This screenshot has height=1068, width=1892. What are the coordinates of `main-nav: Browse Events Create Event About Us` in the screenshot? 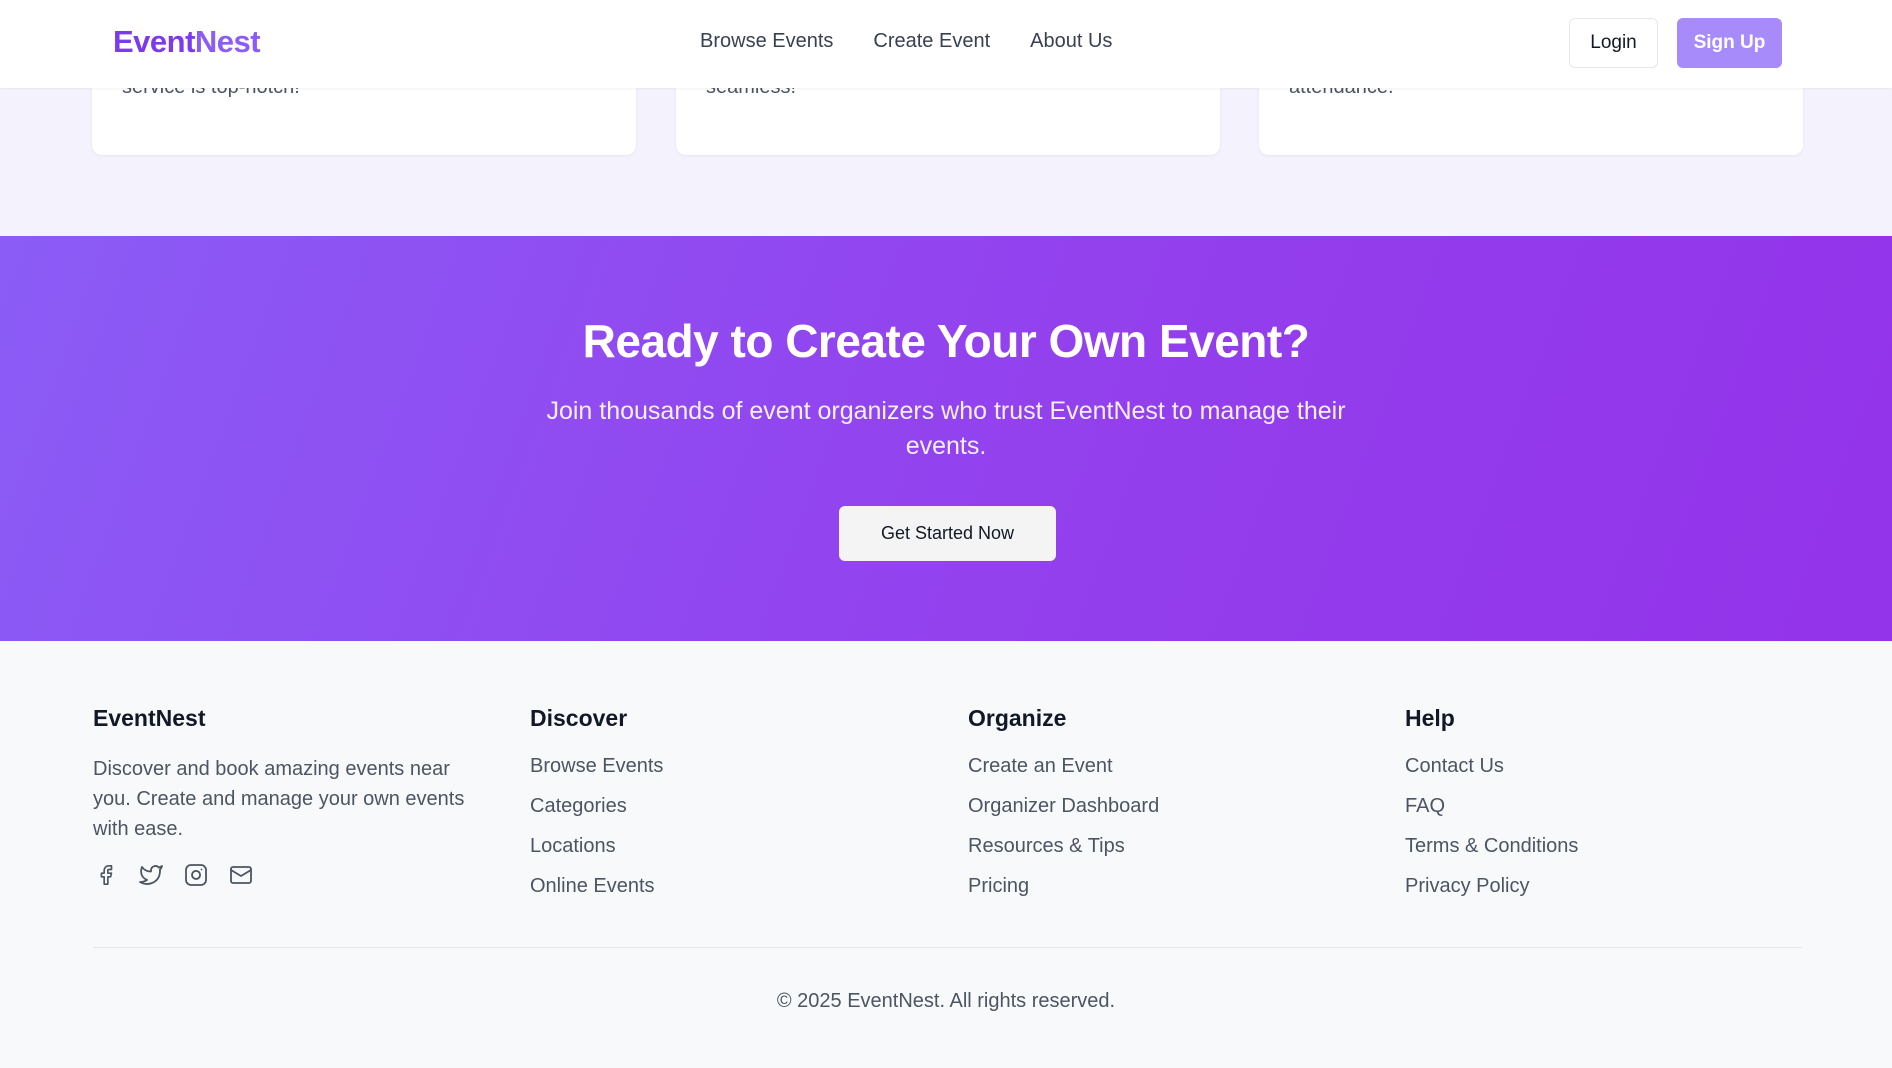 It's located at (906, 41).